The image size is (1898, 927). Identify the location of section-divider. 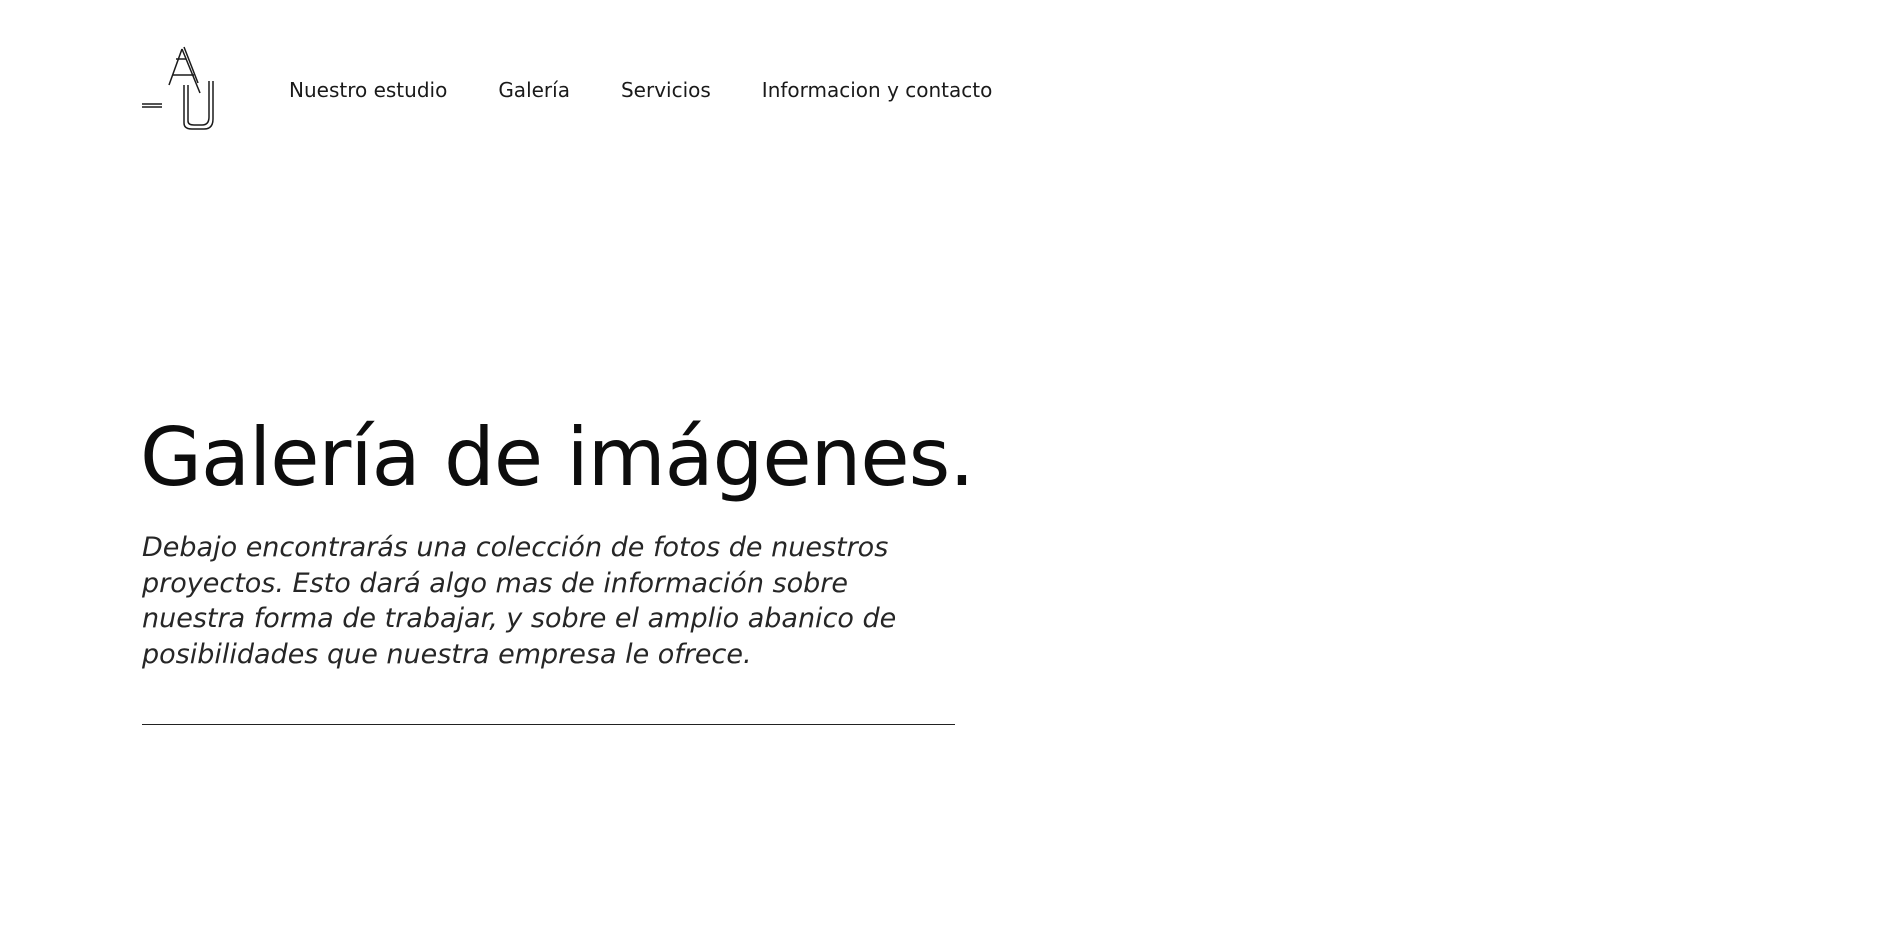
(548, 724).